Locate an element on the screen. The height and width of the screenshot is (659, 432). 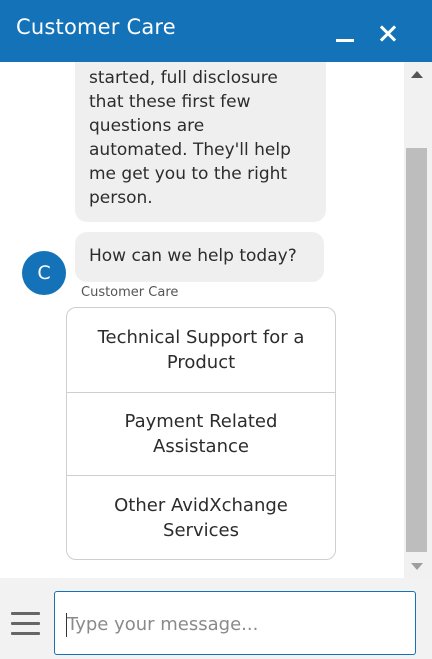
scroll-down-arrow-icon is located at coordinates (417, 566).